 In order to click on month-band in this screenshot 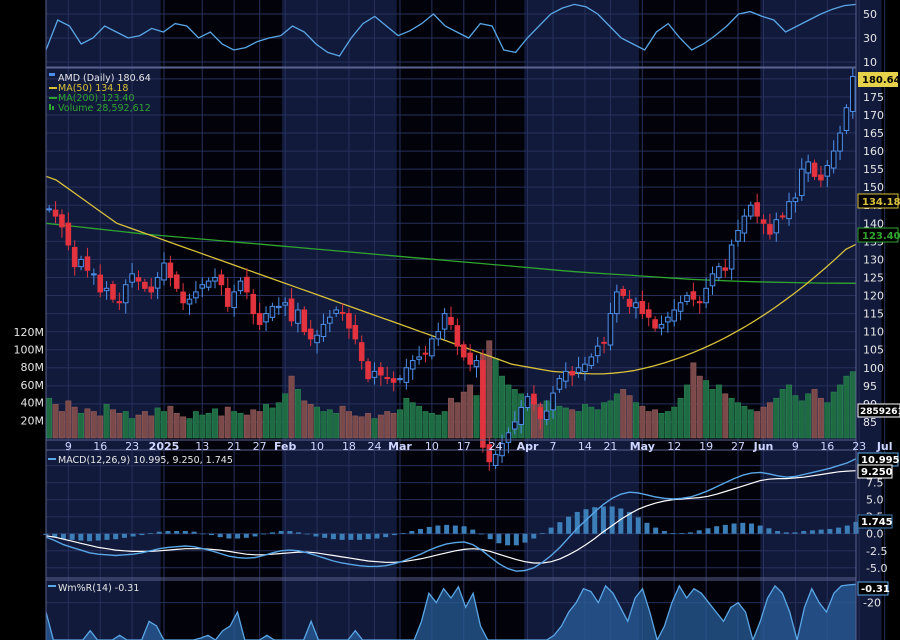, I will do `click(582, 320)`.